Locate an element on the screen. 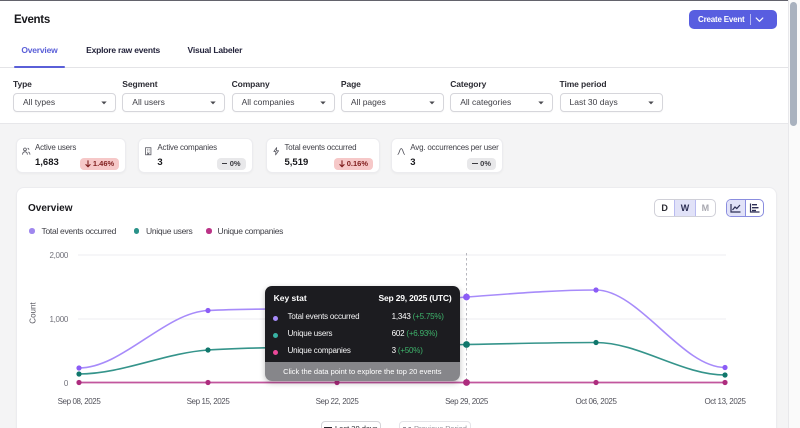  svg-text: Sep 22, 2025 is located at coordinates (338, 401).